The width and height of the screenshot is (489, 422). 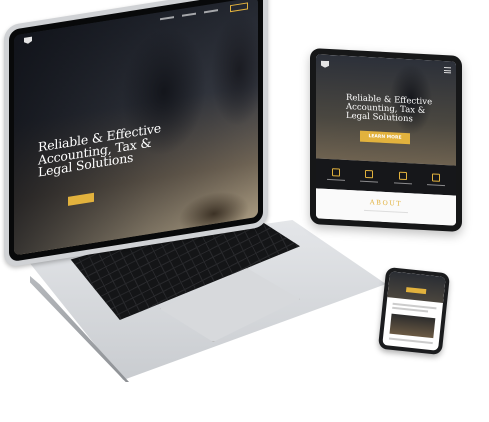 I want to click on about-section: ABOUT, so click(x=386, y=207).